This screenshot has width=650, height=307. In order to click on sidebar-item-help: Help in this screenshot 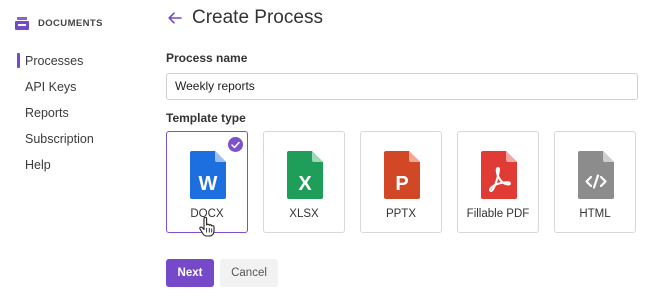, I will do `click(55, 167)`.